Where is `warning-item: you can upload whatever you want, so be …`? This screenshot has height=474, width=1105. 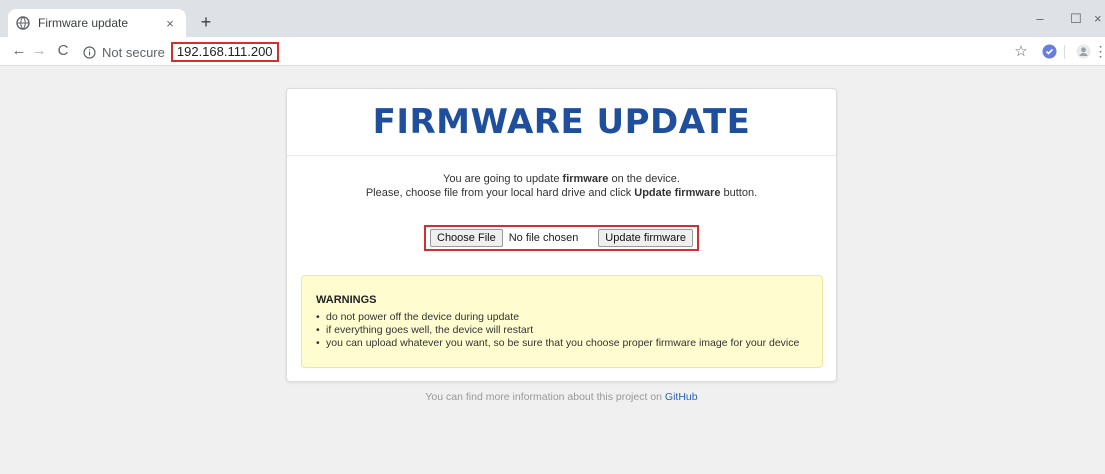 warning-item: you can upload whatever you want, so be … is located at coordinates (562, 343).